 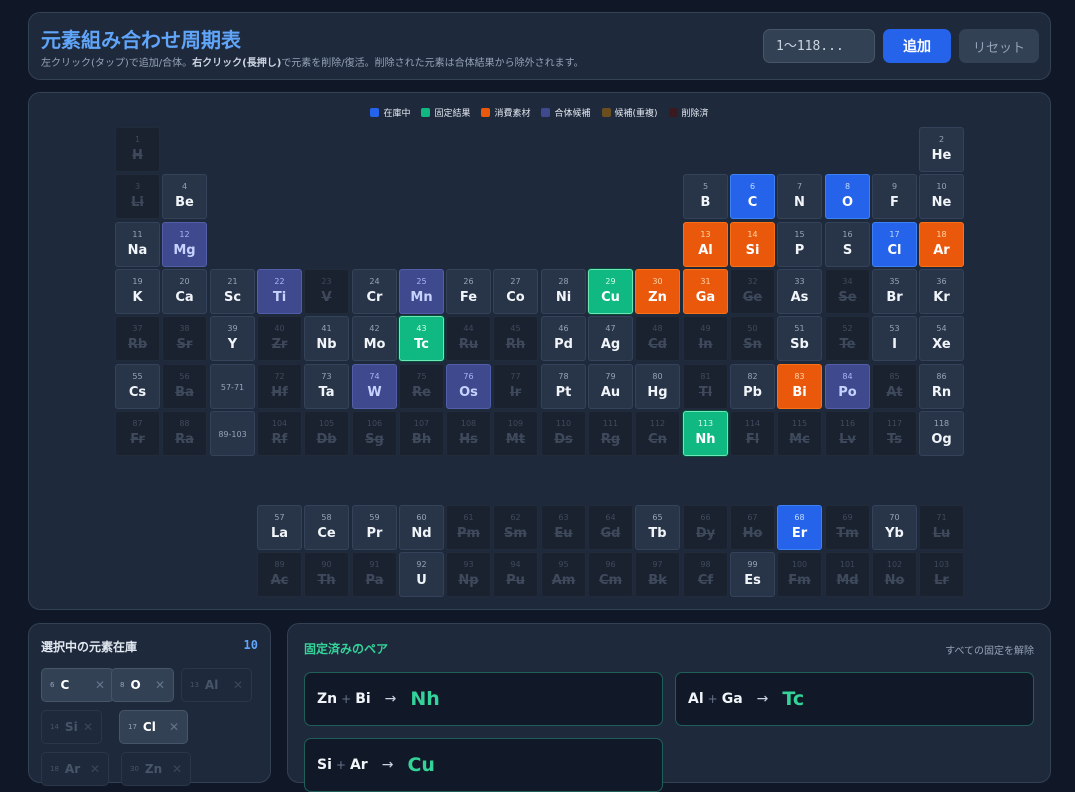 What do you see at coordinates (137, 386) in the screenshot?
I see `element-cell-Cs: 55 Cs` at bounding box center [137, 386].